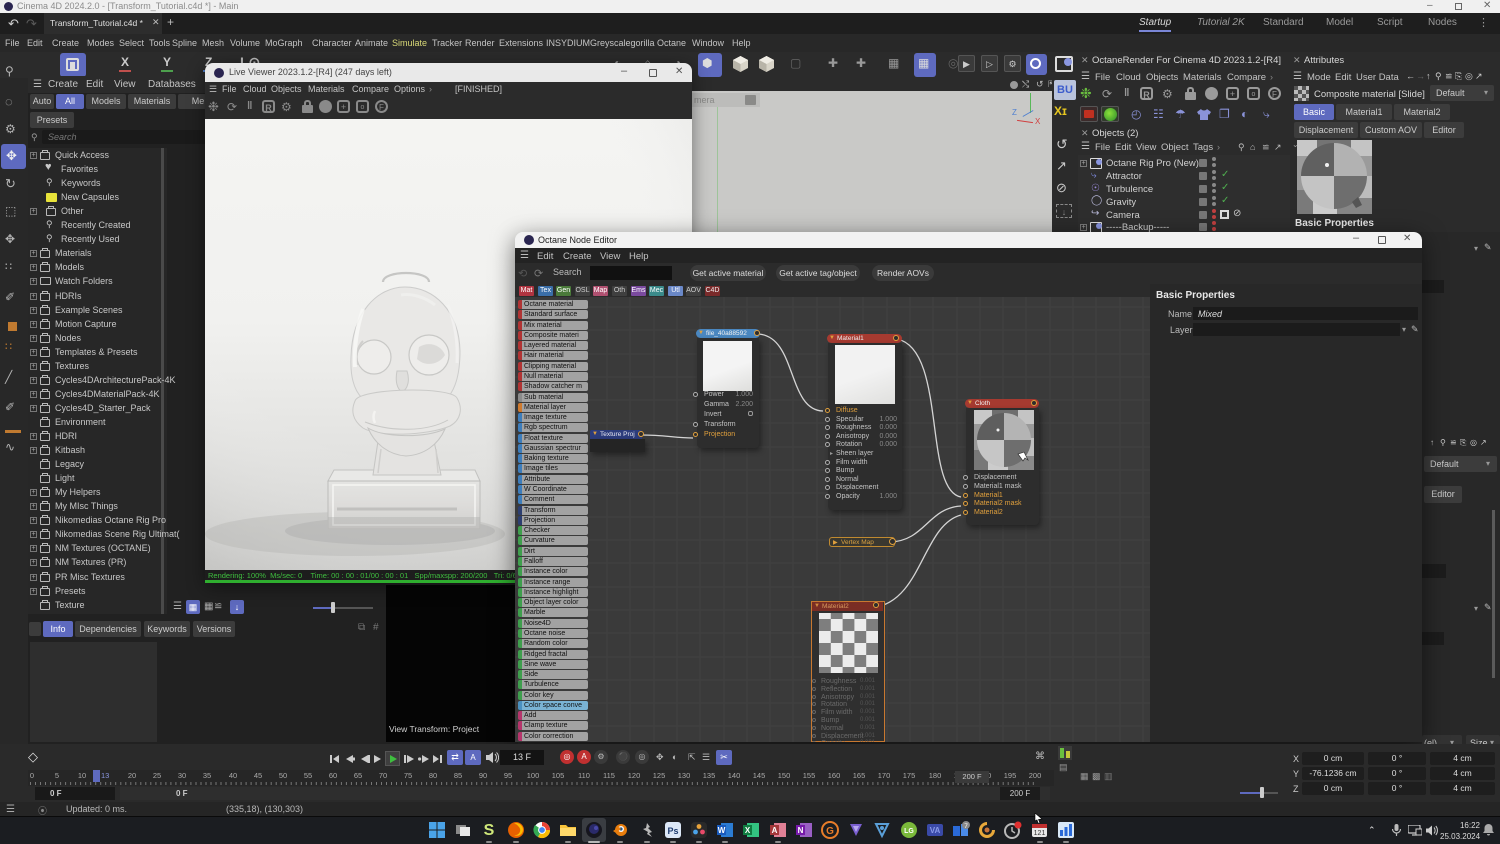 The height and width of the screenshot is (844, 1500). I want to click on svg-text: Ps, so click(672, 831).